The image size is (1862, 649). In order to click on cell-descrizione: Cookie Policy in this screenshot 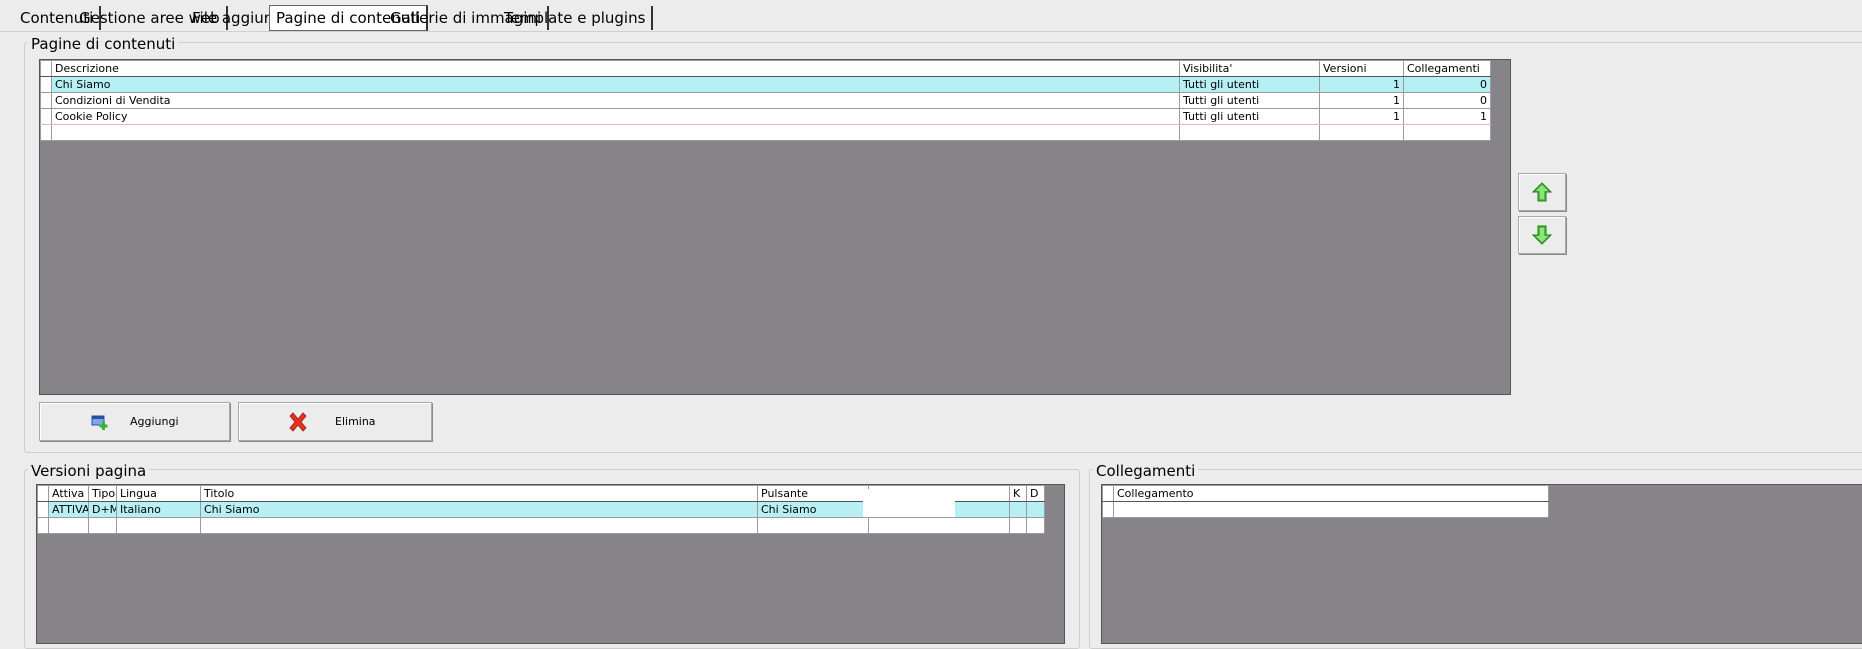, I will do `click(615, 116)`.